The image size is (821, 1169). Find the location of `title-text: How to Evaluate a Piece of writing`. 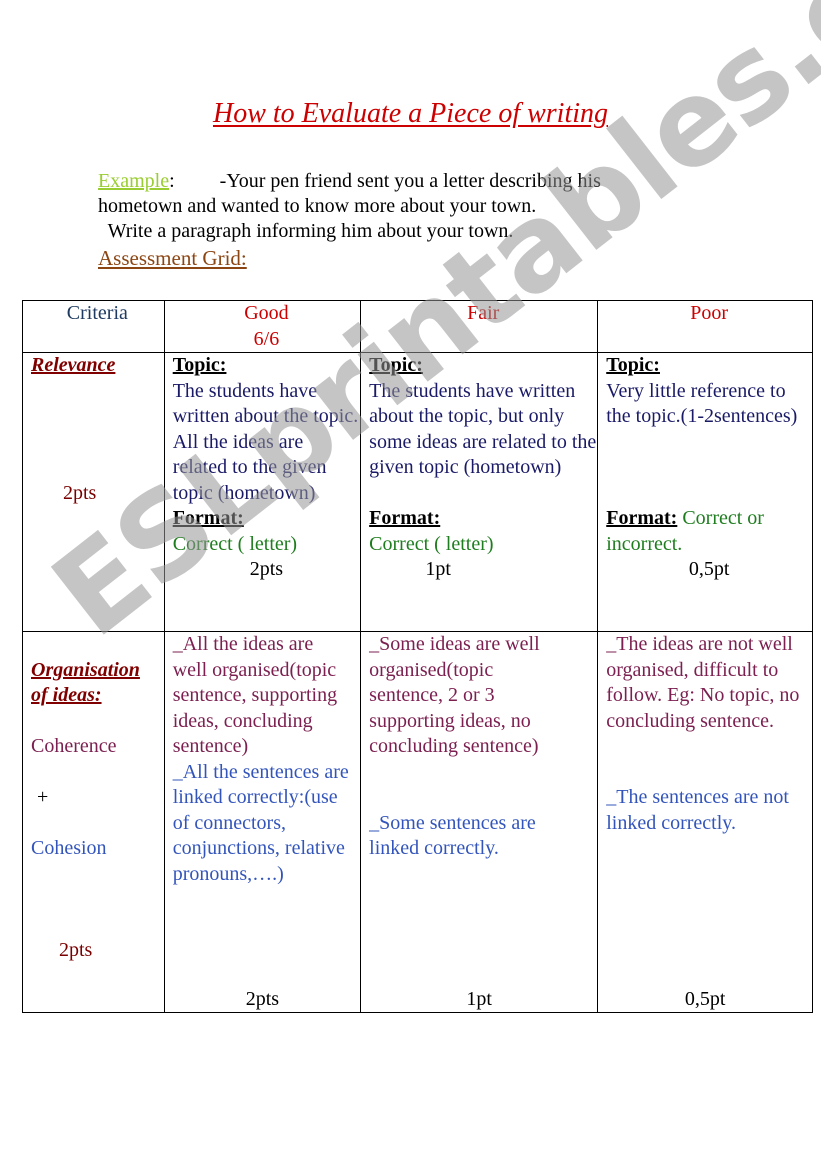

title-text: How to Evaluate a Piece of writing is located at coordinates (410, 113).